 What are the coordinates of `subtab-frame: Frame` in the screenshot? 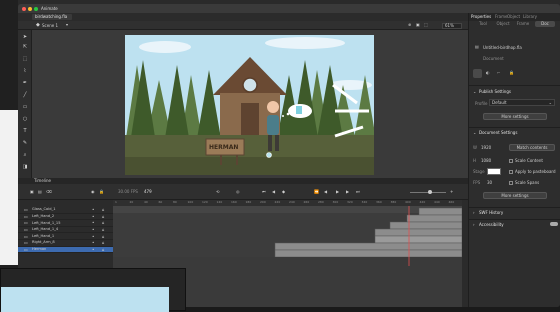 It's located at (523, 24).